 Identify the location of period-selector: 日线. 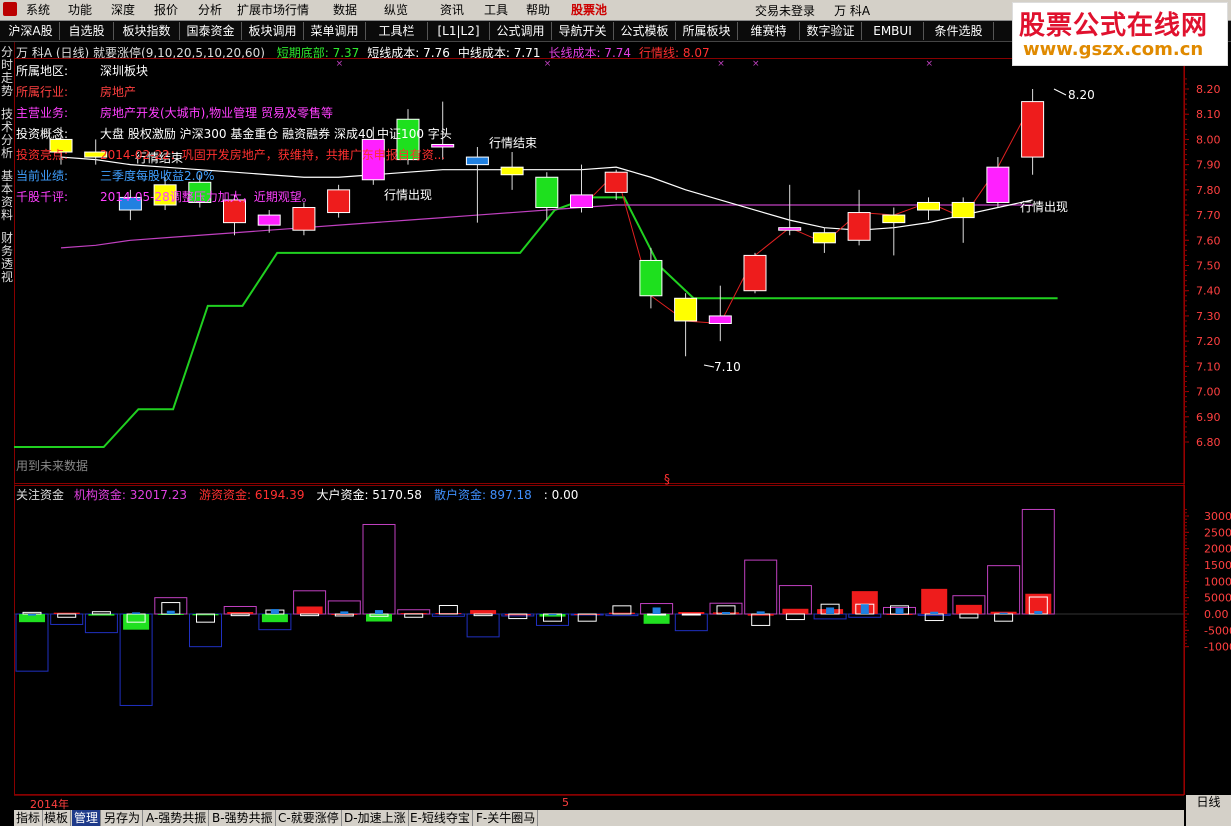
(1208, 810).